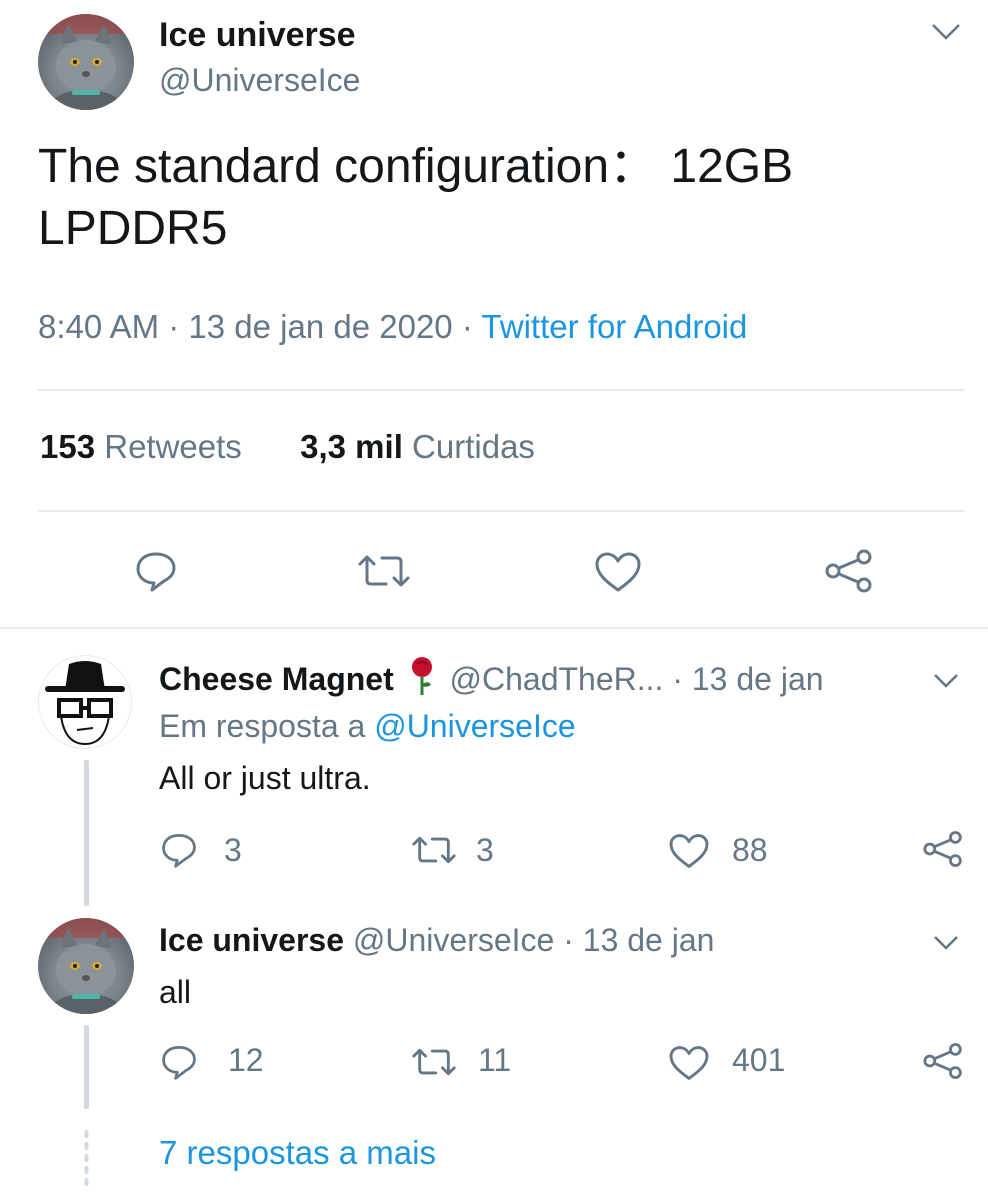  I want to click on tweet-time: 8:40 AM, so click(99, 326).